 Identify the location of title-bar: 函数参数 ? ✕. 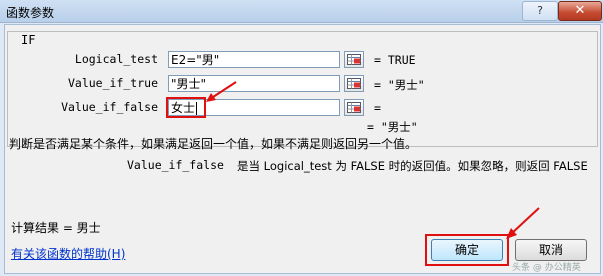
(301, 11).